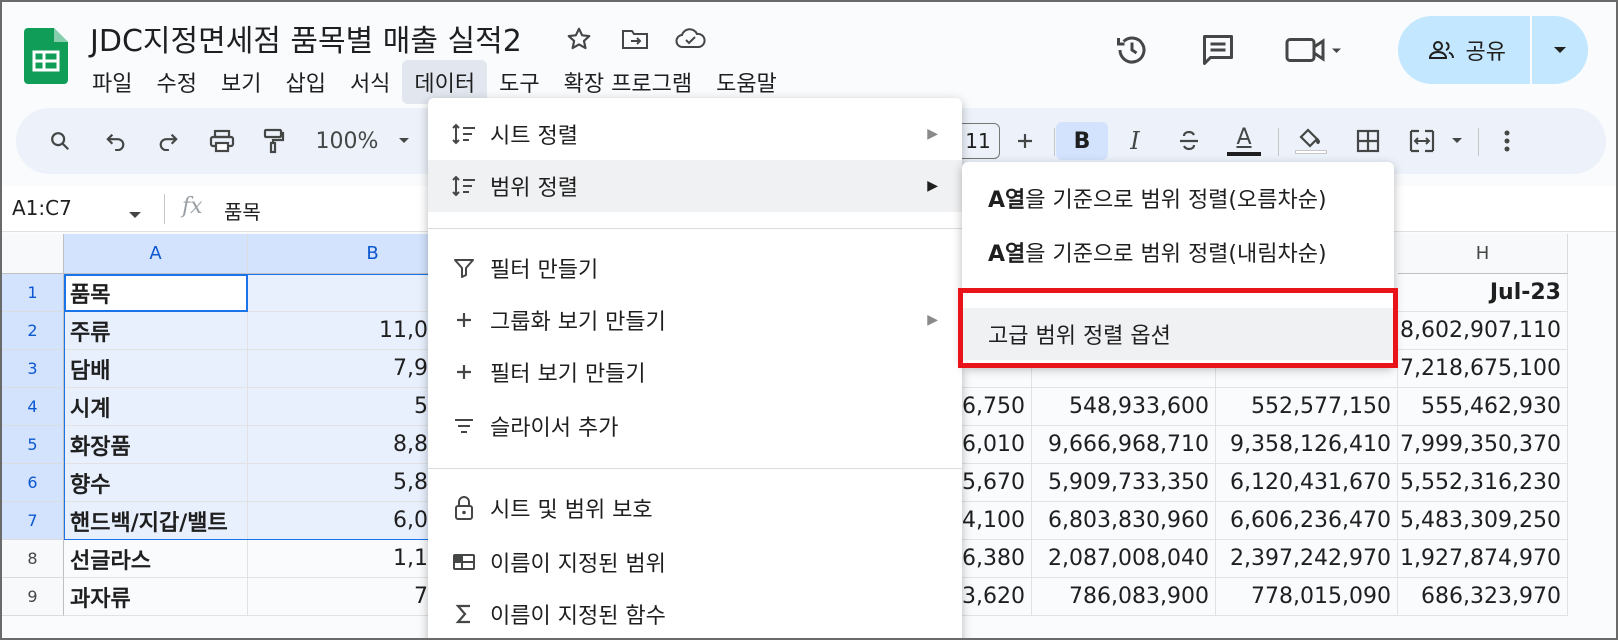  I want to click on cell-a5: 화장품, so click(156, 445).